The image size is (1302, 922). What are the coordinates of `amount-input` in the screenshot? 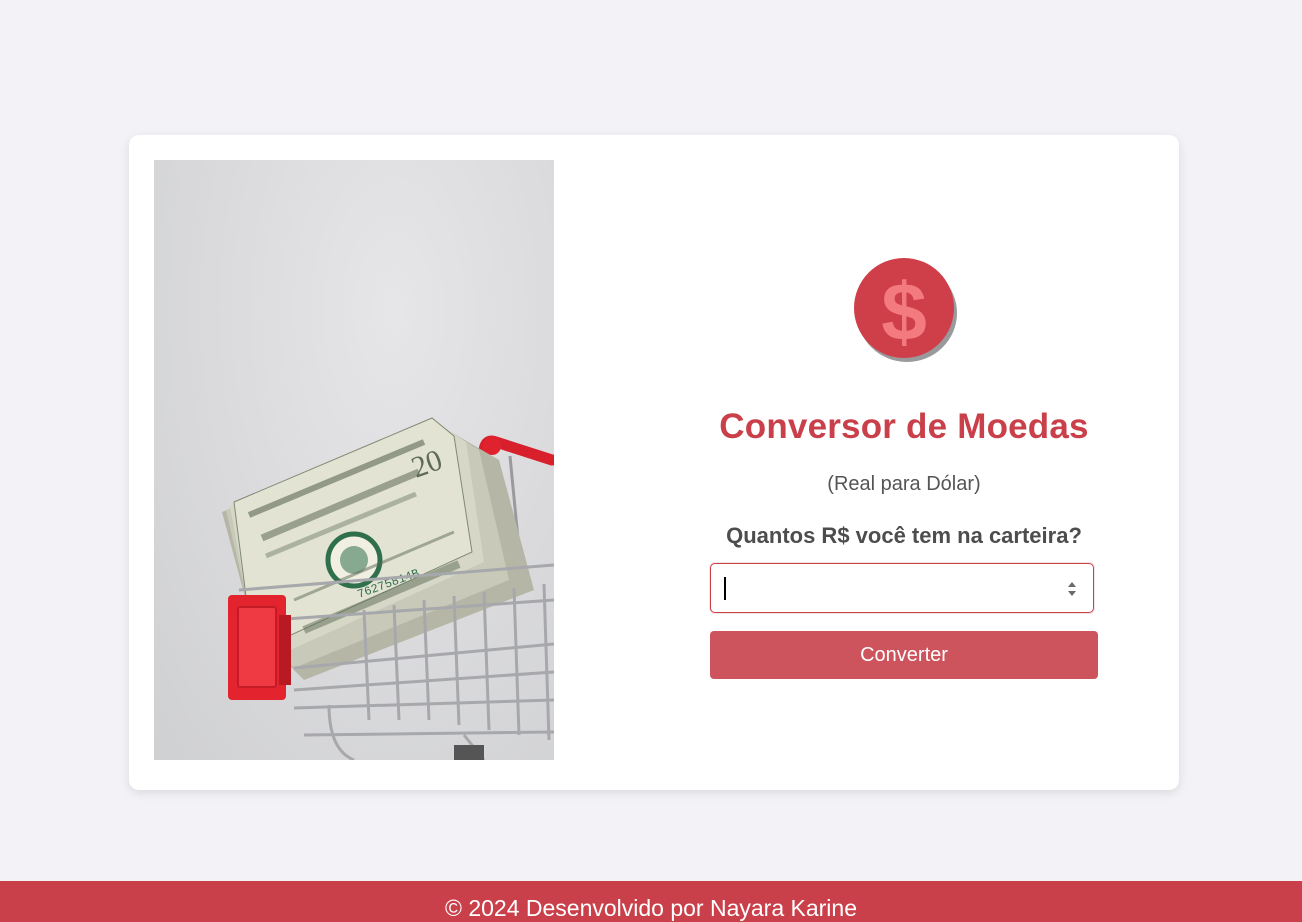 It's located at (902, 588).